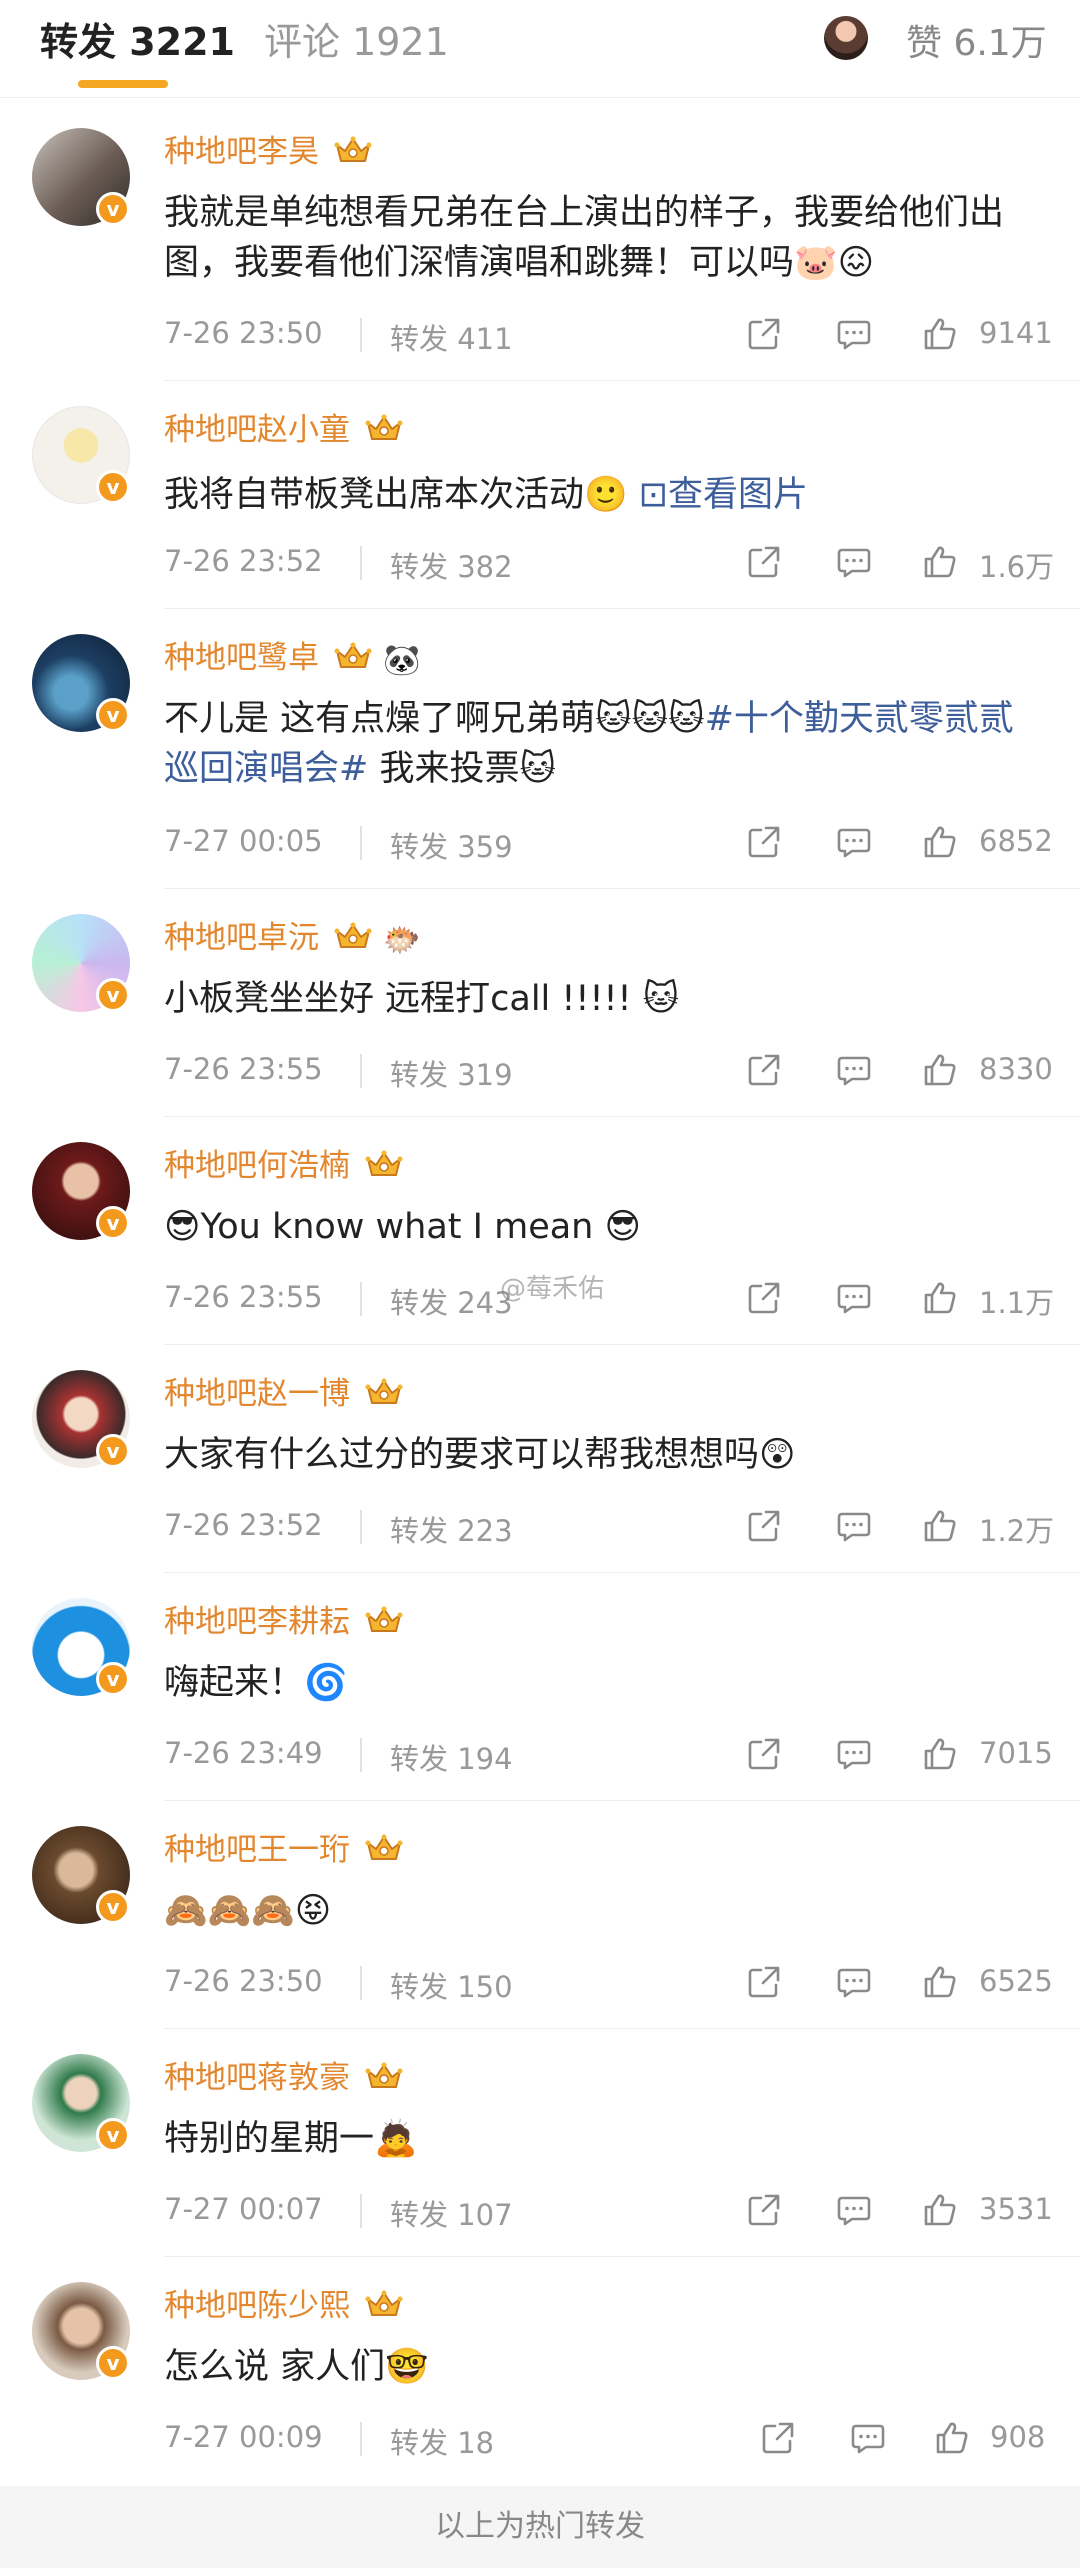 The width and height of the screenshot is (1080, 2568). Describe the element at coordinates (268, 152) in the screenshot. I see `user-name: 种地吧李昊` at that location.